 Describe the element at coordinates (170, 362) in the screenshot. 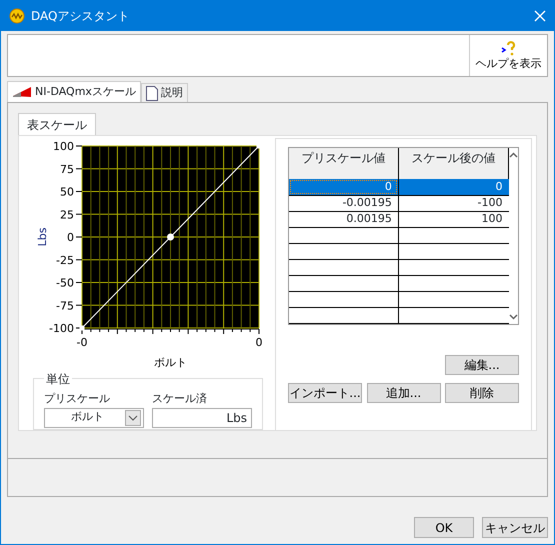

I see `x-axis-label: ボルト` at that location.